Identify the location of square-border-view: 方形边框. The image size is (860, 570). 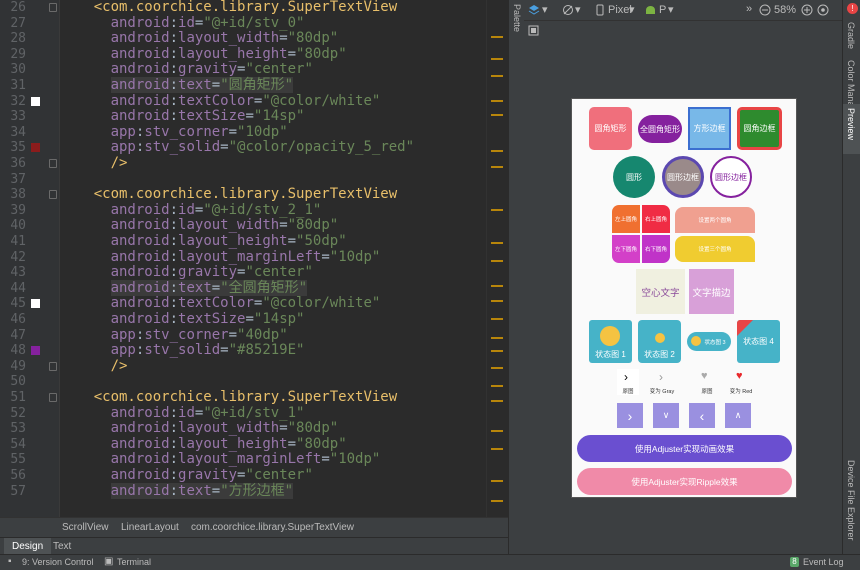
(709, 128).